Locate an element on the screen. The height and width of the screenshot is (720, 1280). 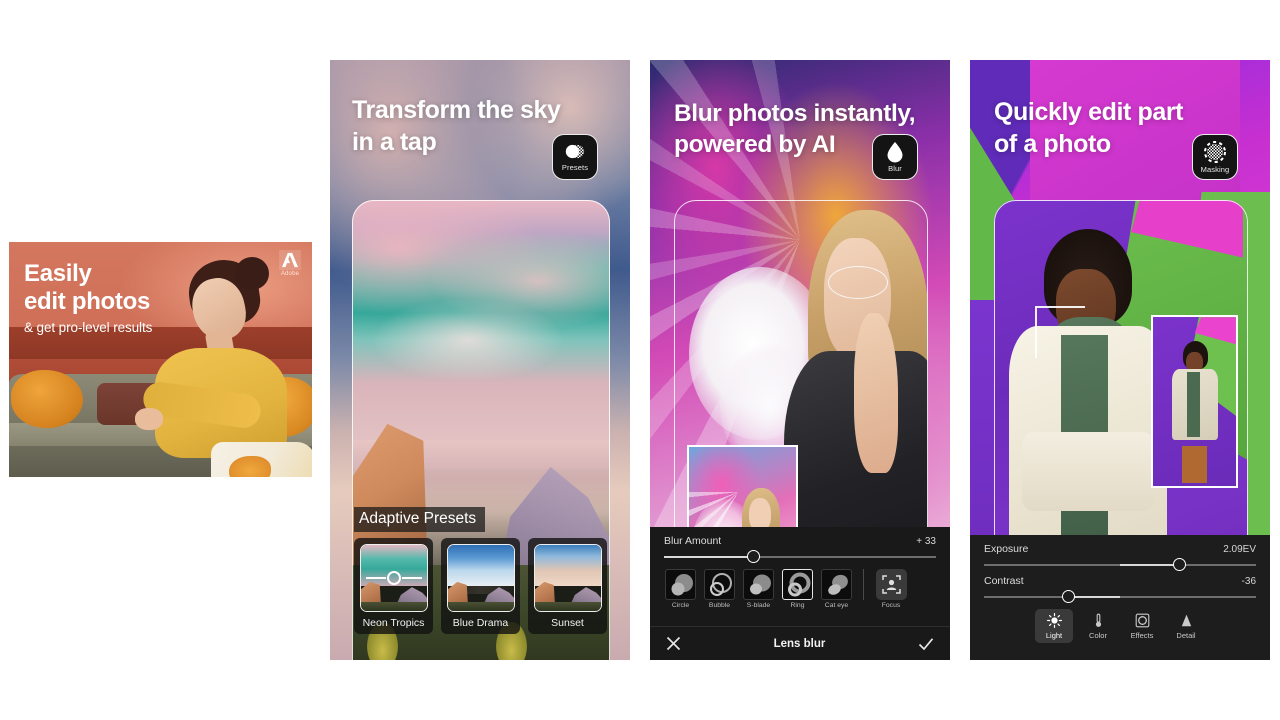
model-hand is located at coordinates (149, 419).